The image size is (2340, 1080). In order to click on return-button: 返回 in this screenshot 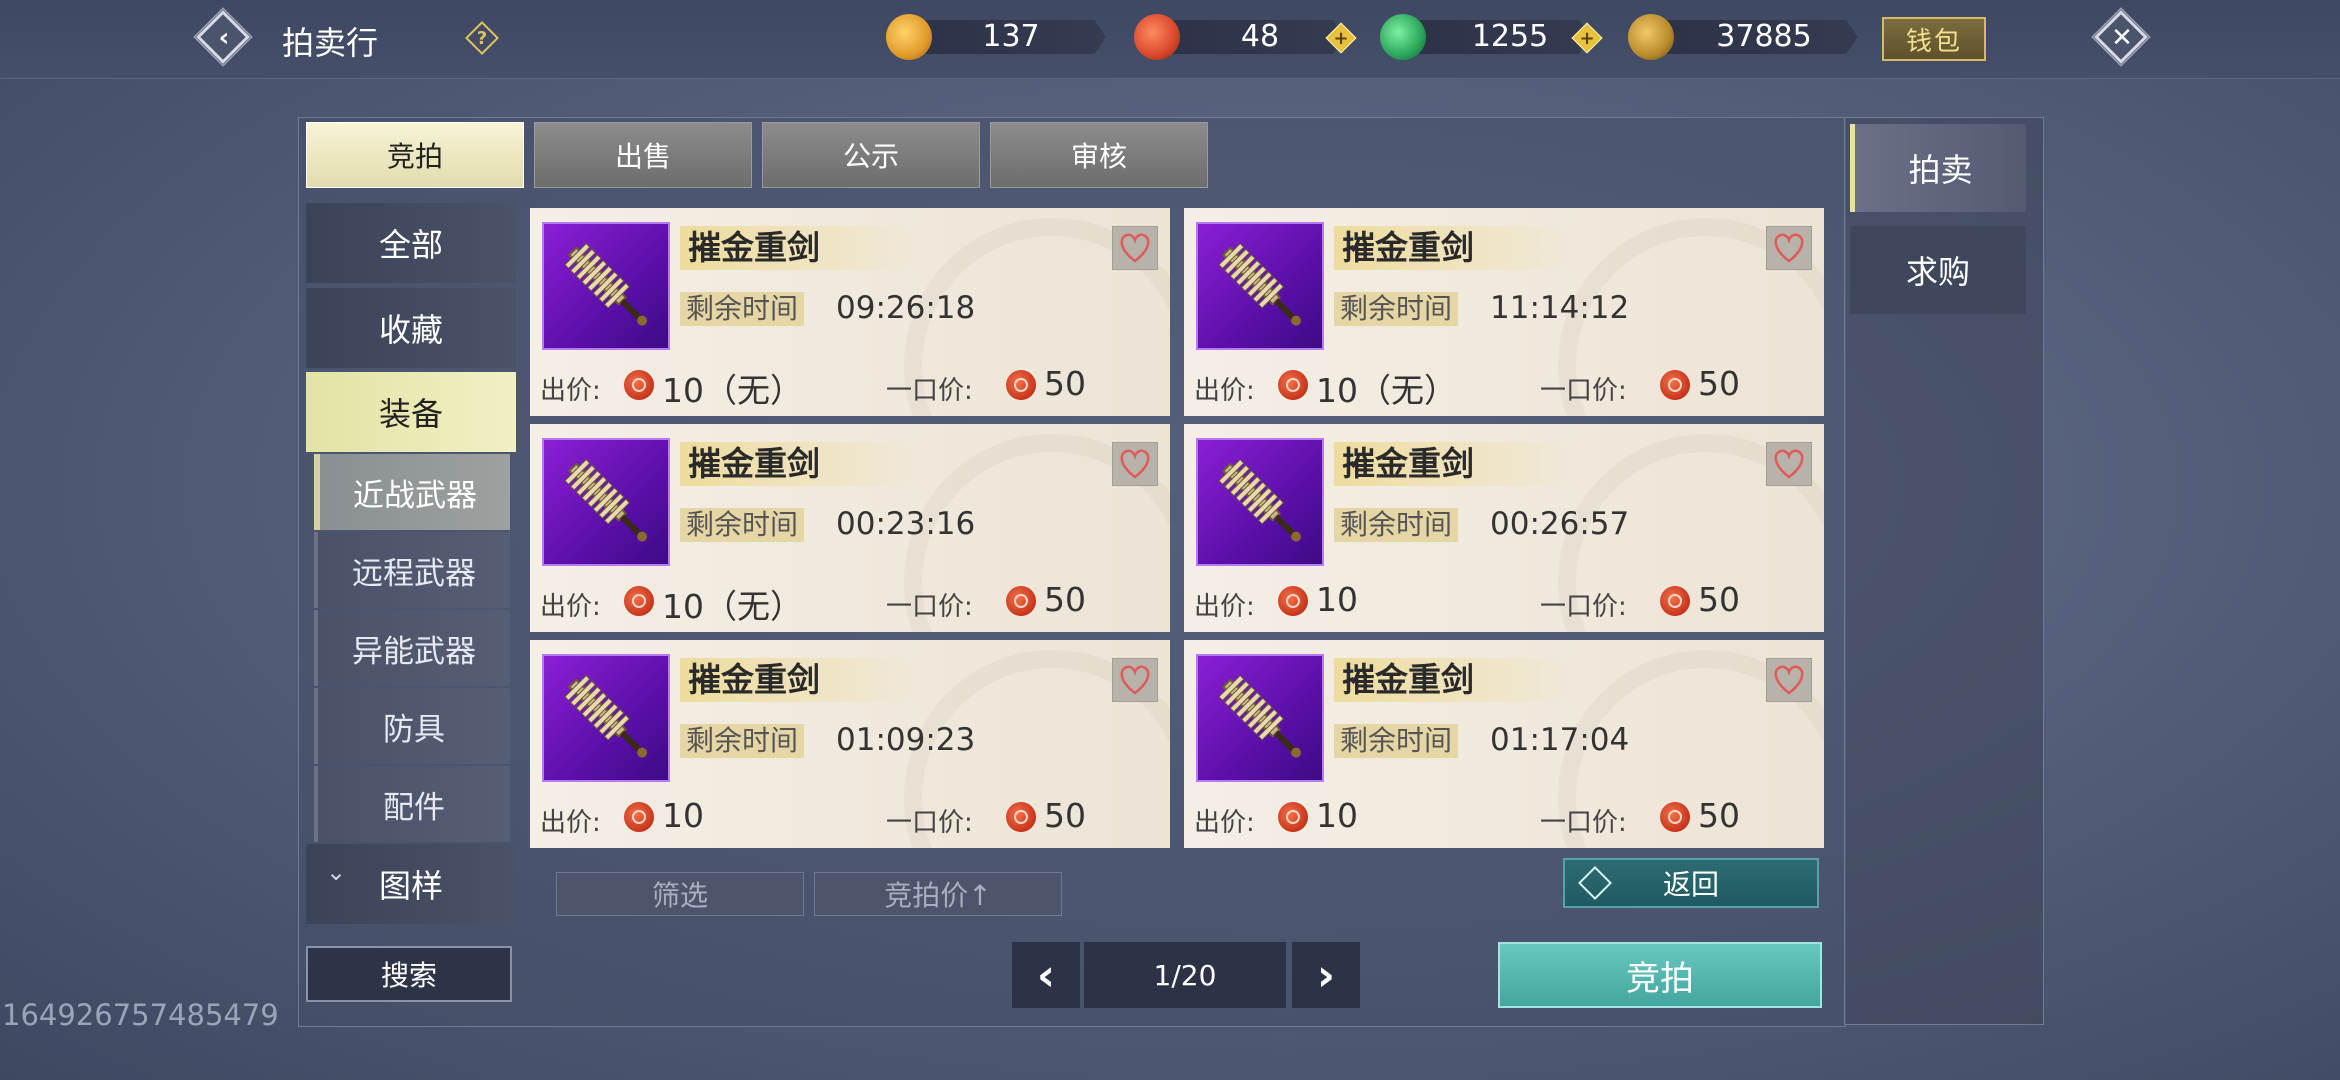, I will do `click(1691, 883)`.